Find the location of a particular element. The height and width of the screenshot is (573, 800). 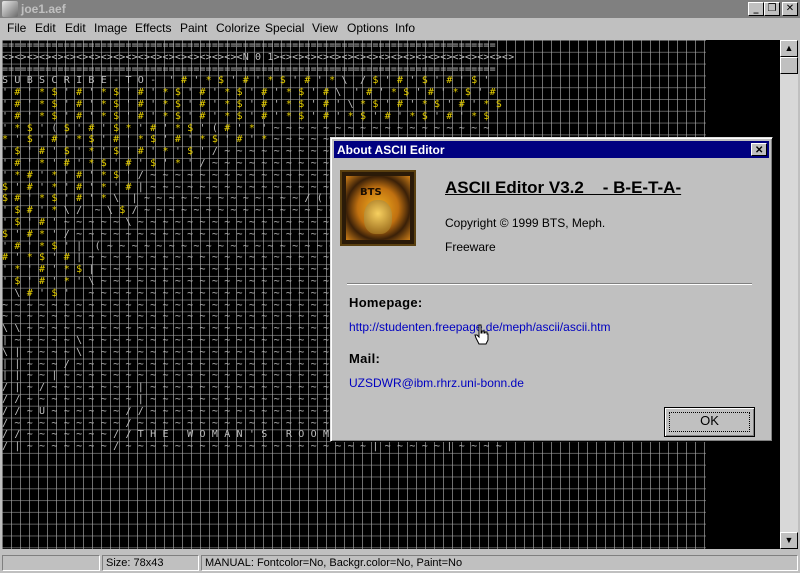

close-button: ✕ is located at coordinates (790, 9).